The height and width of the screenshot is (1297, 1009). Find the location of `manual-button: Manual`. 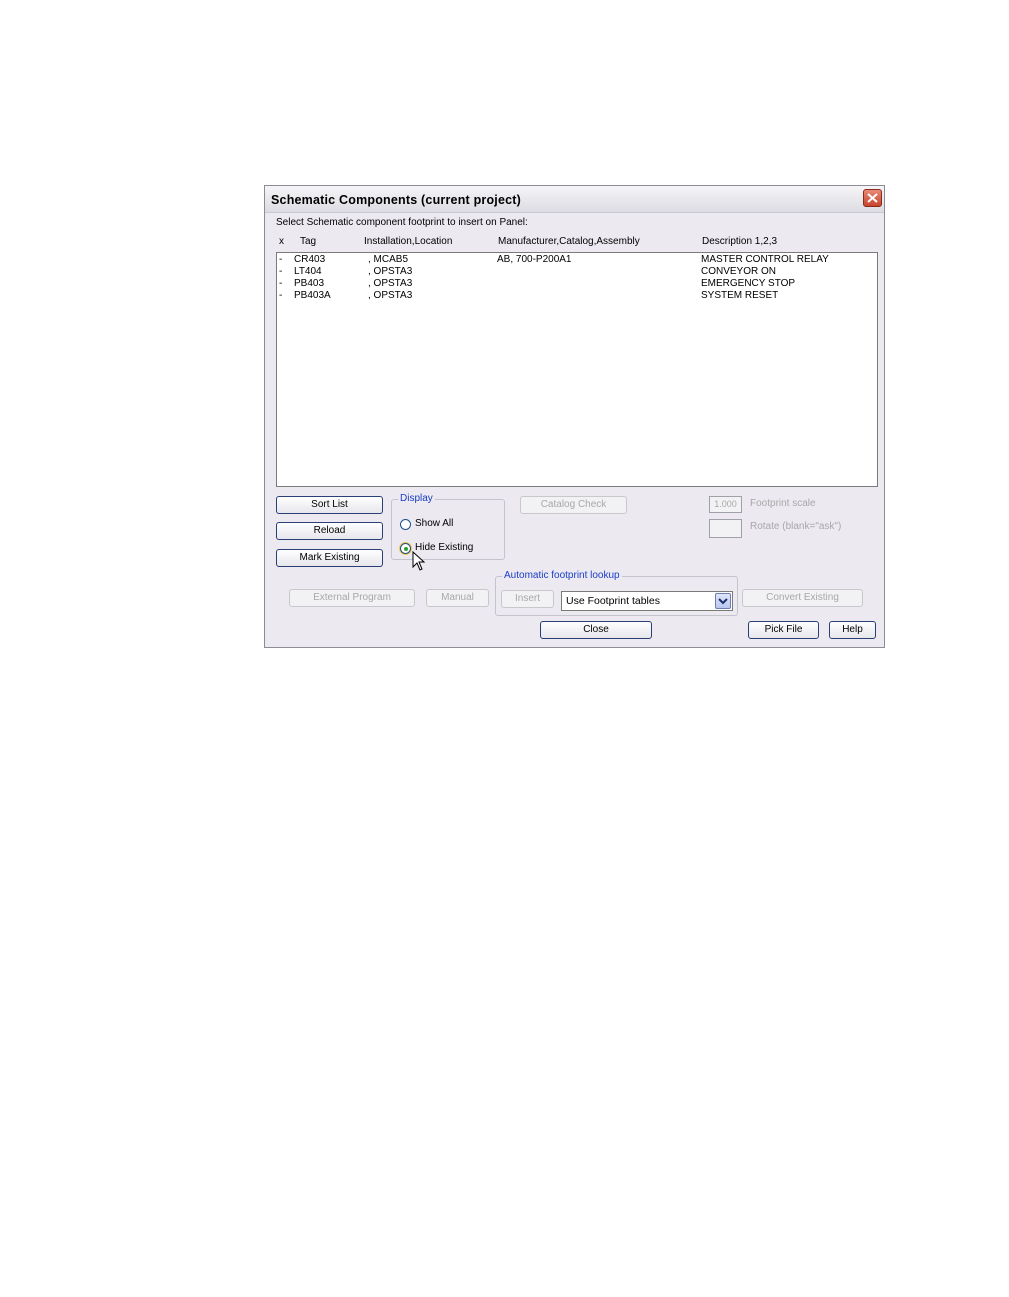

manual-button: Manual is located at coordinates (457, 598).